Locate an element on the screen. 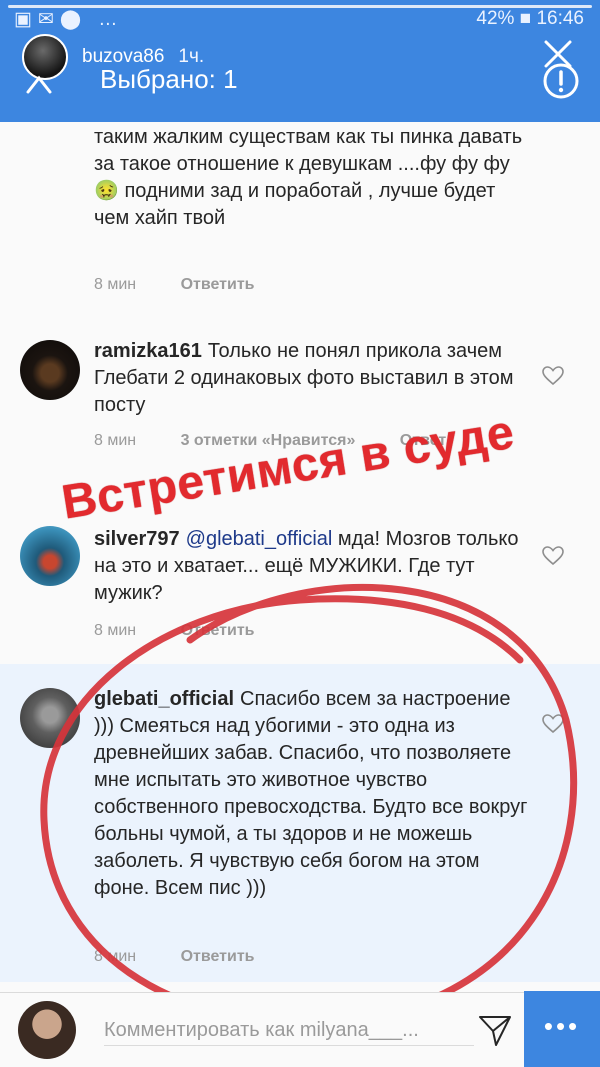 The width and height of the screenshot is (600, 1067). selection-title: Выбрано: 1 is located at coordinates (169, 79).